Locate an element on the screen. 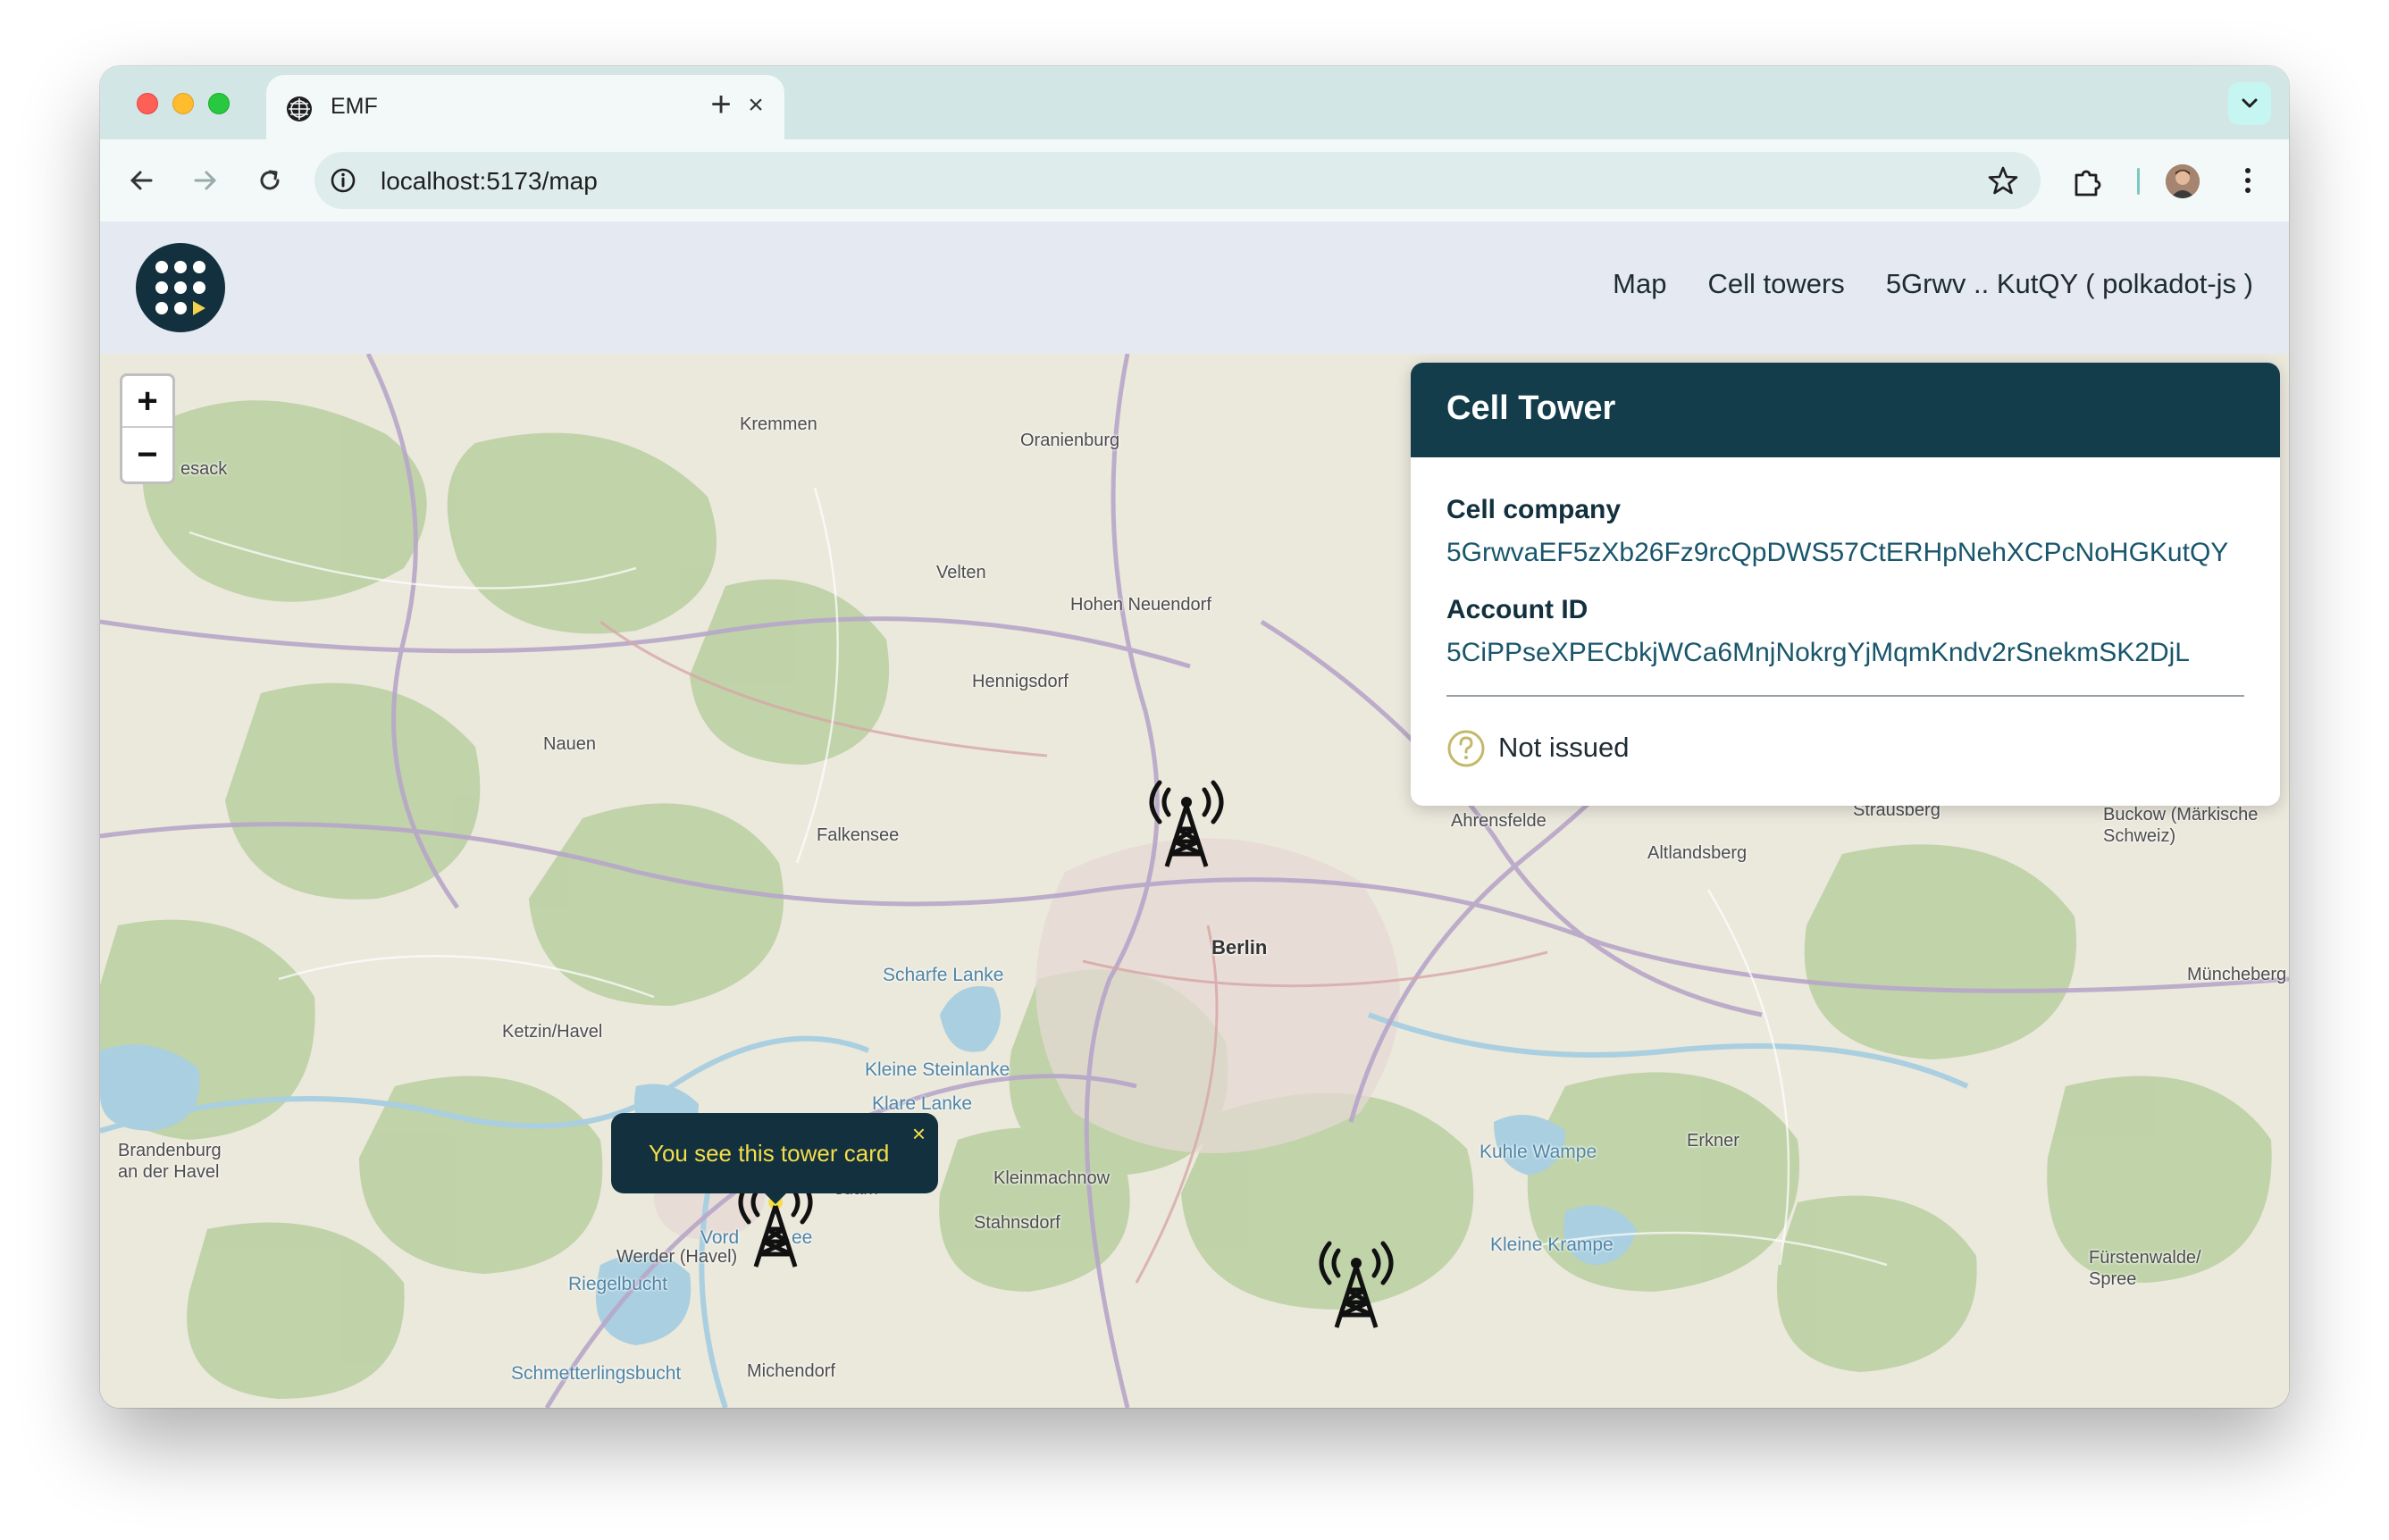 This screenshot has width=2389, height=1540. map-label: Schmetterlingsbucht is located at coordinates (597, 1373).